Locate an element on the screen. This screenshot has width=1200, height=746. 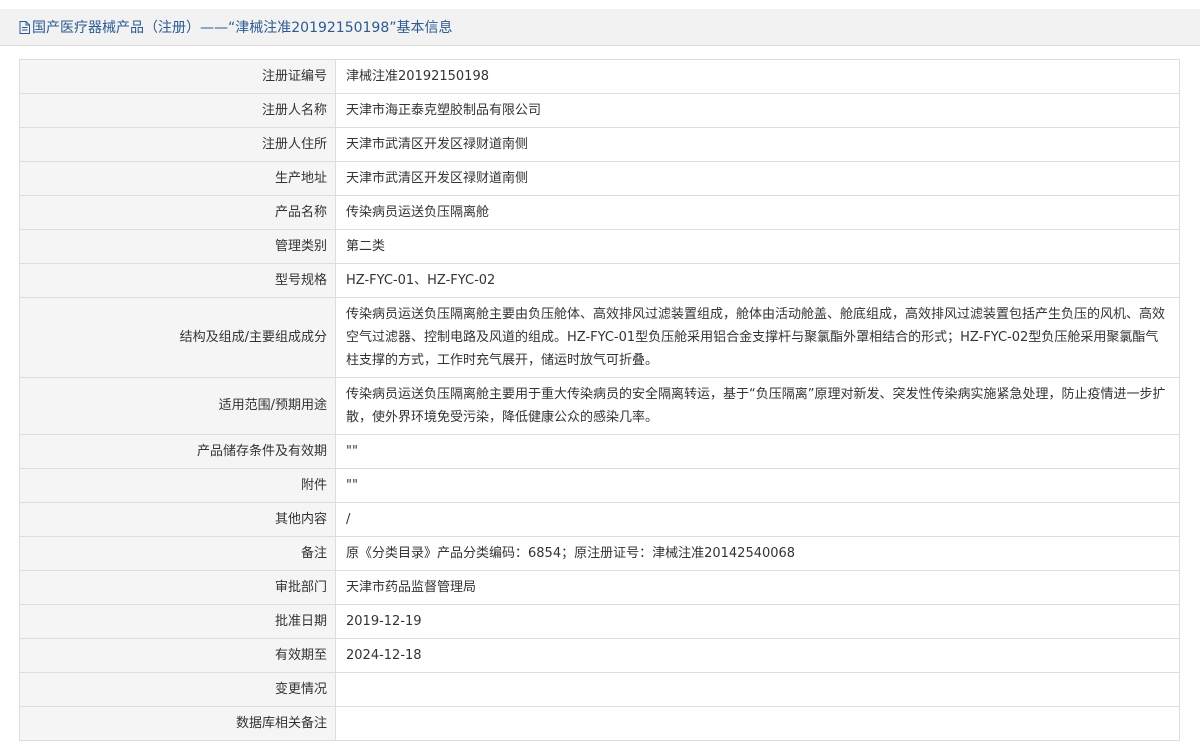
field-label: 注册证编号 is located at coordinates (177, 76).